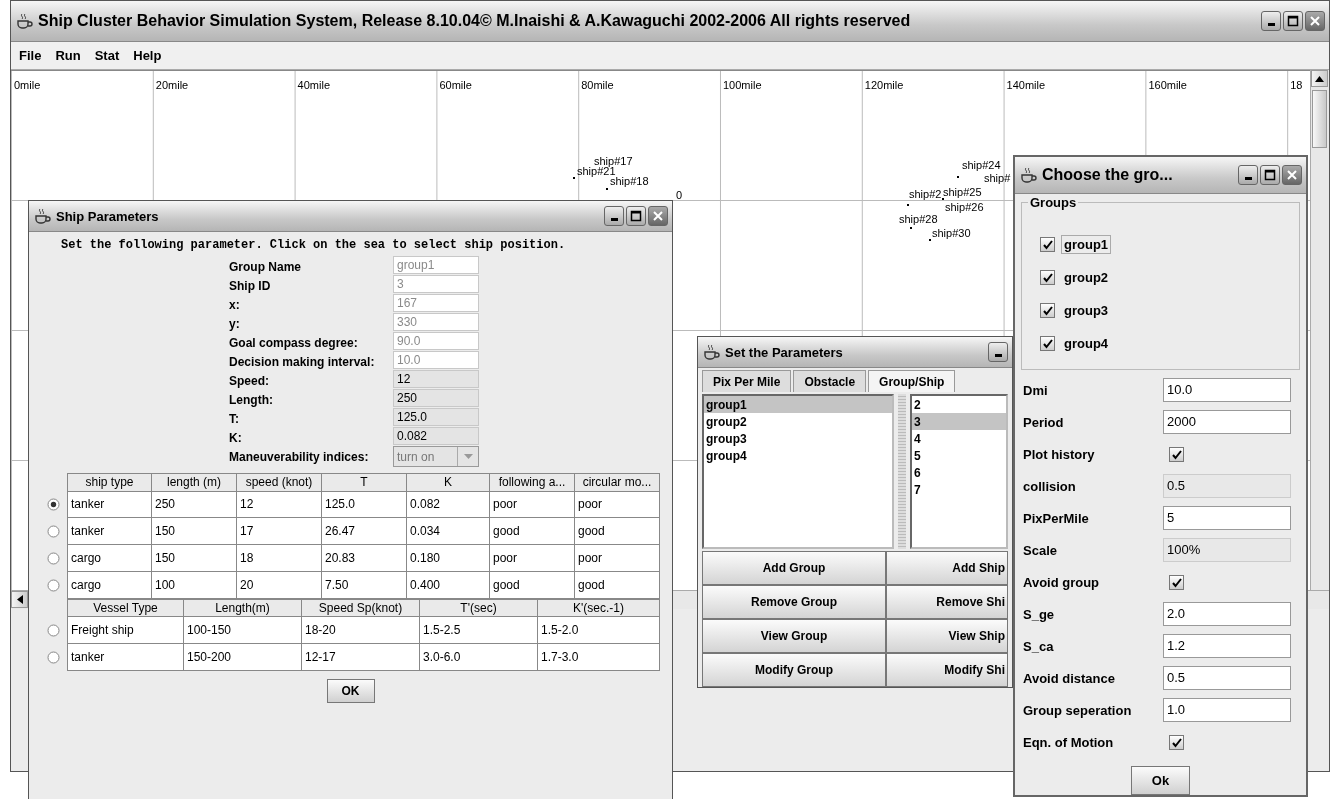 The width and height of the screenshot is (1340, 799). Describe the element at coordinates (1227, 614) in the screenshot. I see `input-field: 2.0` at that location.